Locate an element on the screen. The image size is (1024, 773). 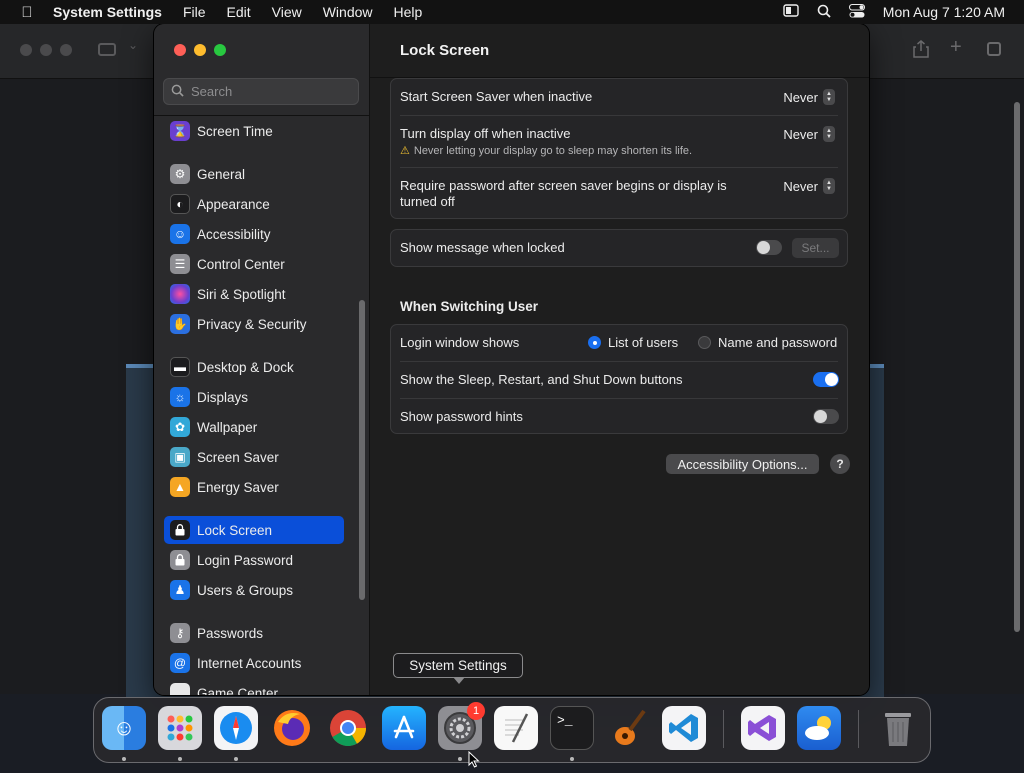
search-field is located at coordinates (261, 91).